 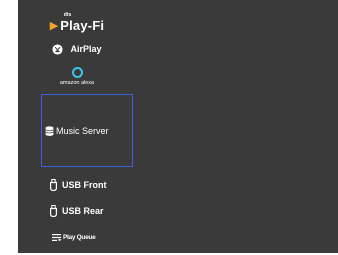 I want to click on play-fi-label: Play-Fi, so click(x=82, y=25).